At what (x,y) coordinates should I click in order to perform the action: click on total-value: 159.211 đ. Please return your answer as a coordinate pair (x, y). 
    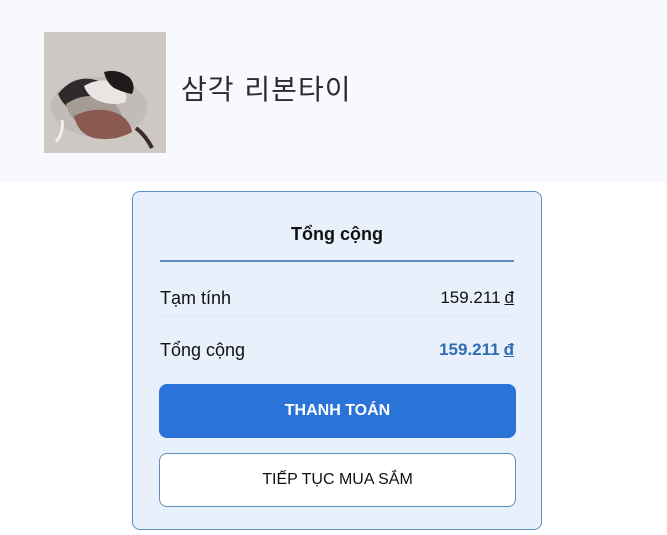
    Looking at the image, I should click on (476, 350).